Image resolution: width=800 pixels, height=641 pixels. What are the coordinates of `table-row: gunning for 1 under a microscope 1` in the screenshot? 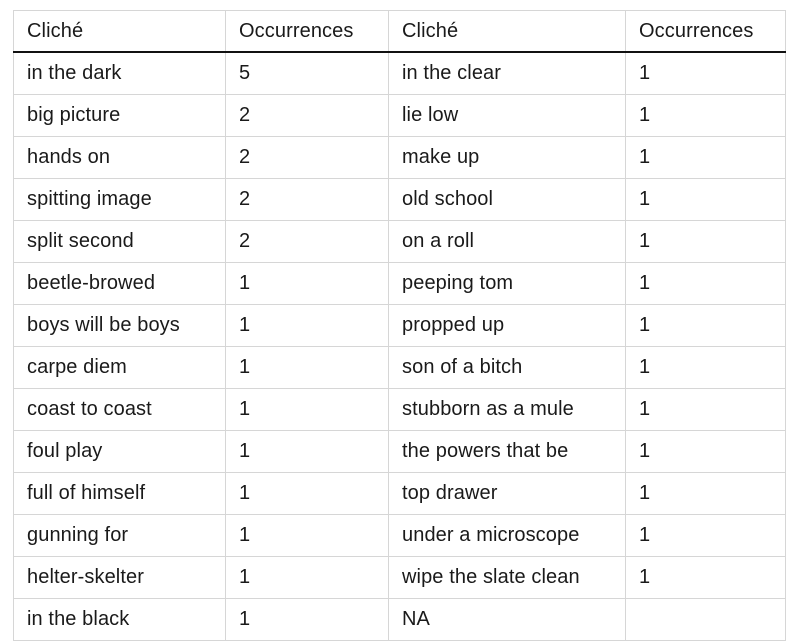 It's located at (399, 535).